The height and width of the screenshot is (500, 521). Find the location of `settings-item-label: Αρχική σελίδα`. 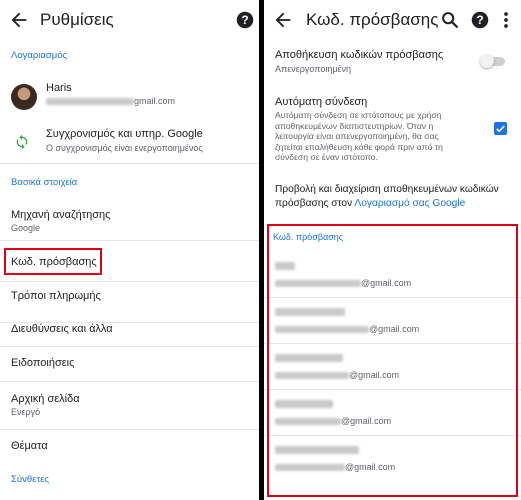

settings-item-label: Αρχική σελίδα is located at coordinates (45, 399).